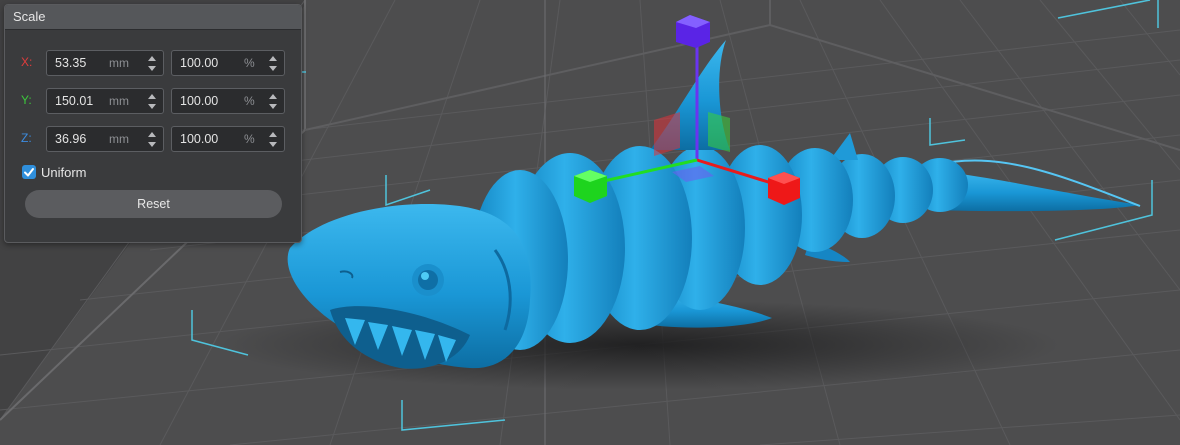 The image size is (1180, 445). Describe the element at coordinates (153, 123) in the screenshot. I see `scale-panel: Scale X: 53.35 mm 100.00 % Y: 150.01 mm` at that location.